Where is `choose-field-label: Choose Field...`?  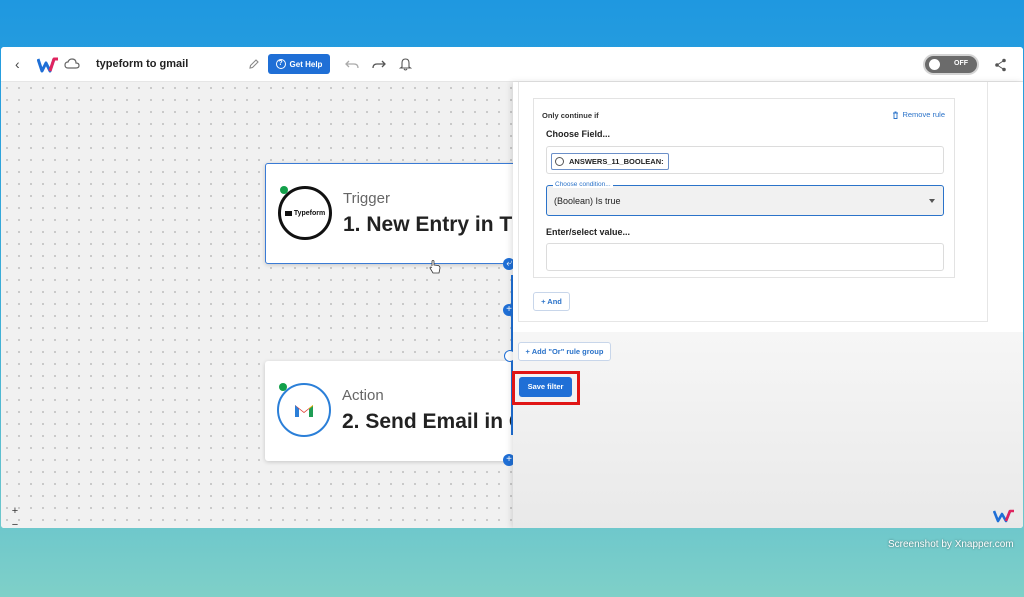 choose-field-label: Choose Field... is located at coordinates (578, 134).